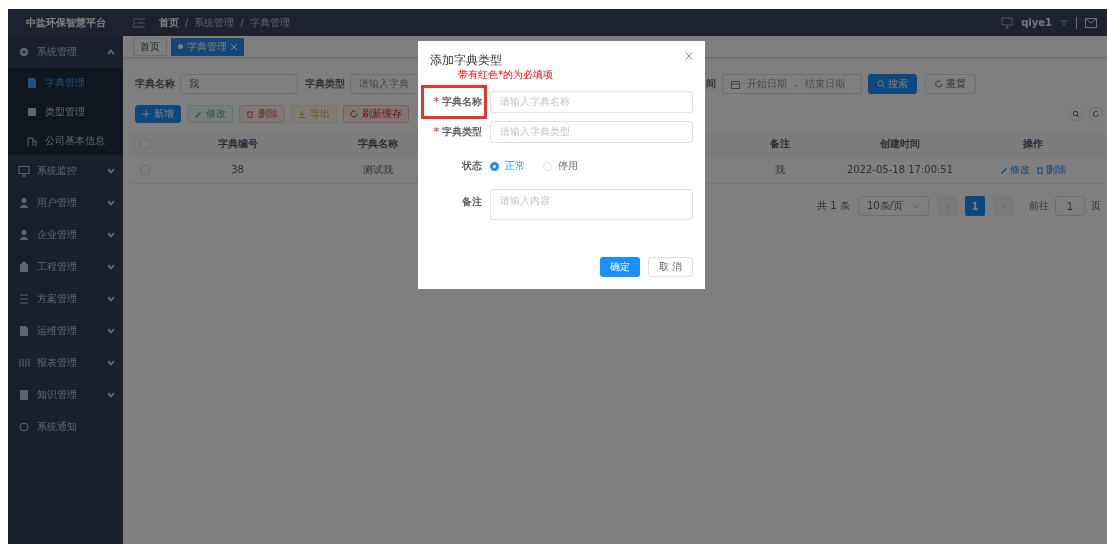 This screenshot has height=544, width=1107. I want to click on previous-page-button, so click(947, 206).